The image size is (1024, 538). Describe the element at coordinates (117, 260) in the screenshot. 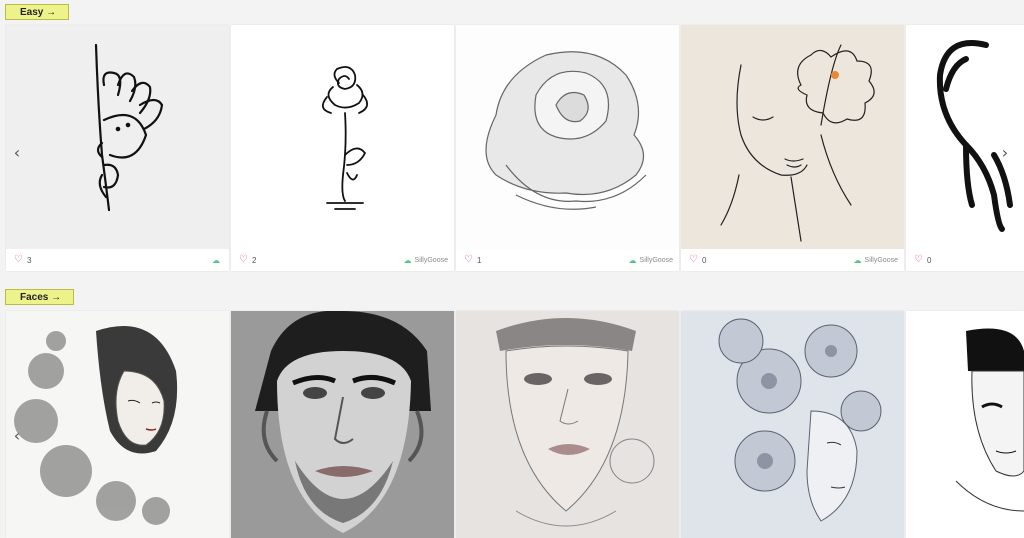

I see `card-meta: ♡ 3 ☁` at that location.